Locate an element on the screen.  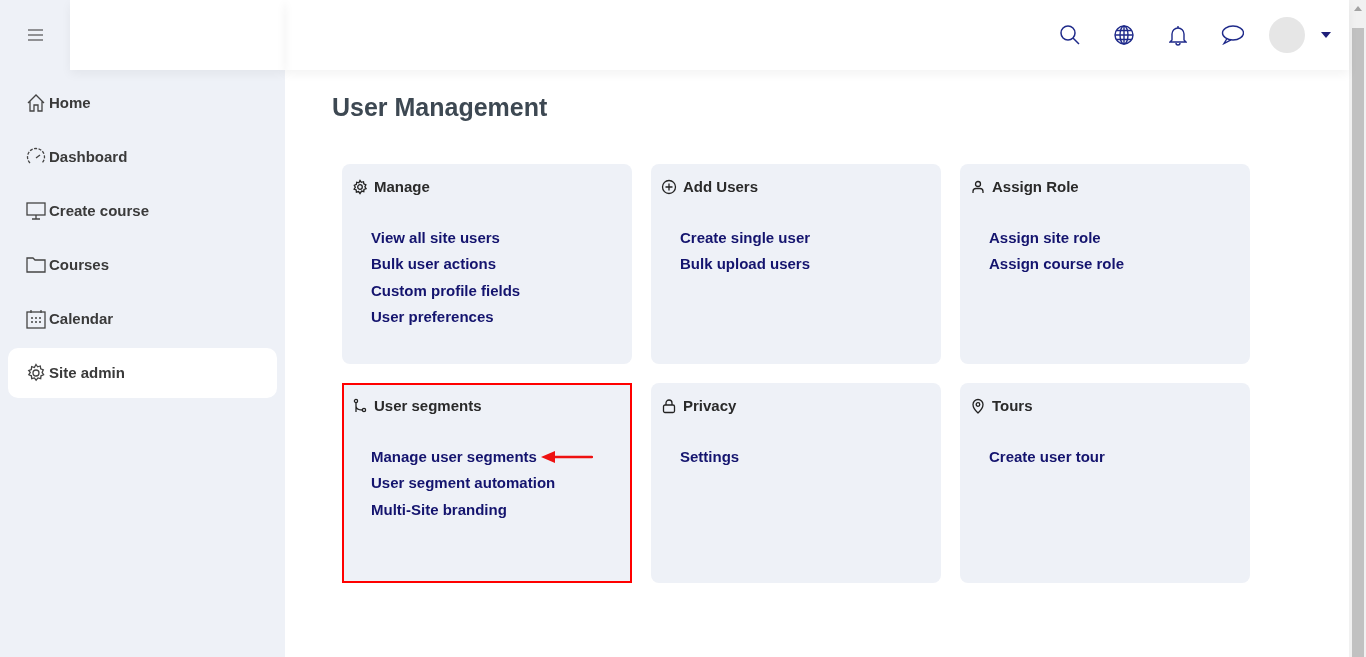
location-pin-icon is located at coordinates (978, 406).